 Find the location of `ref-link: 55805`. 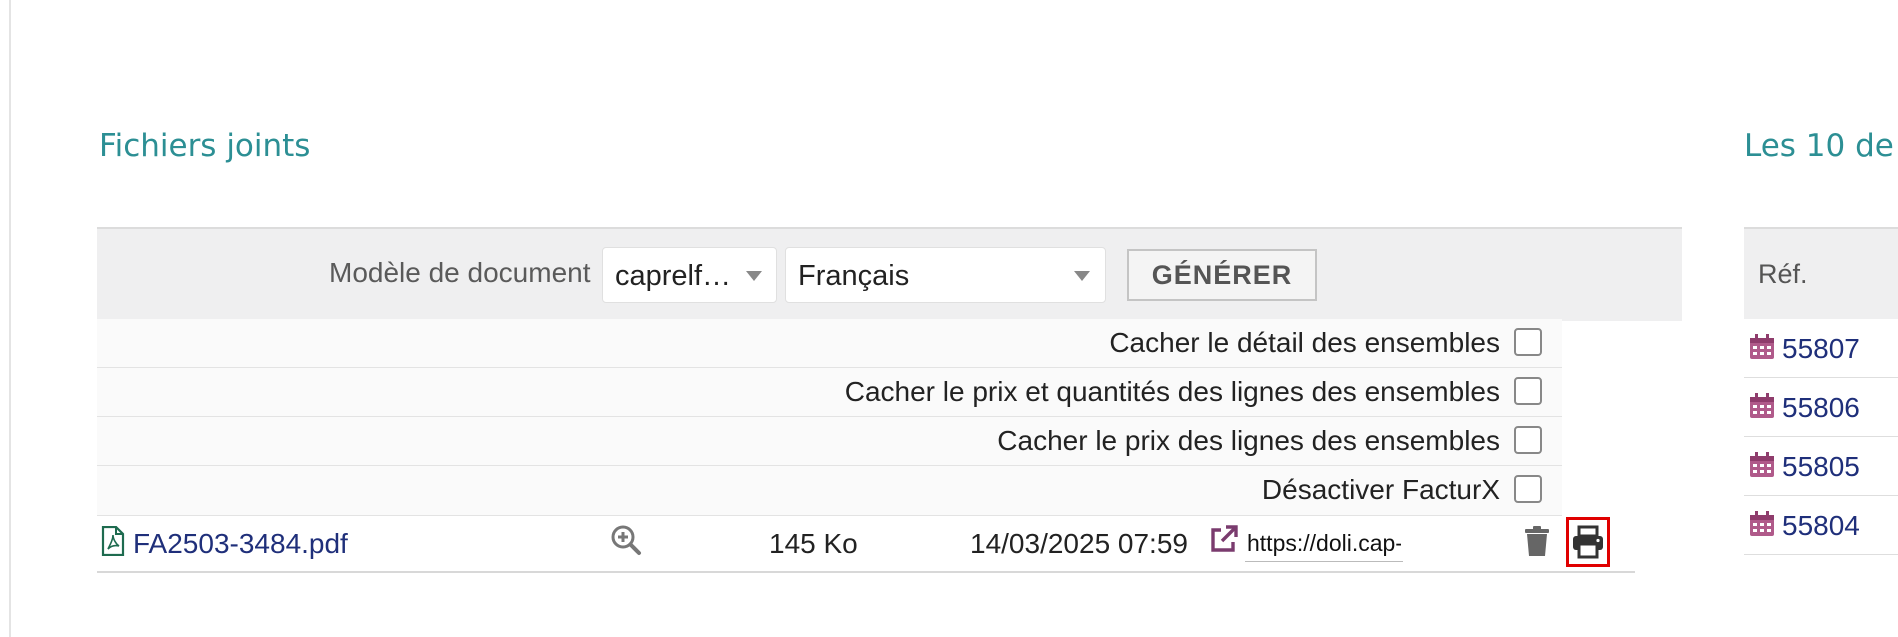

ref-link: 55805 is located at coordinates (1821, 467).